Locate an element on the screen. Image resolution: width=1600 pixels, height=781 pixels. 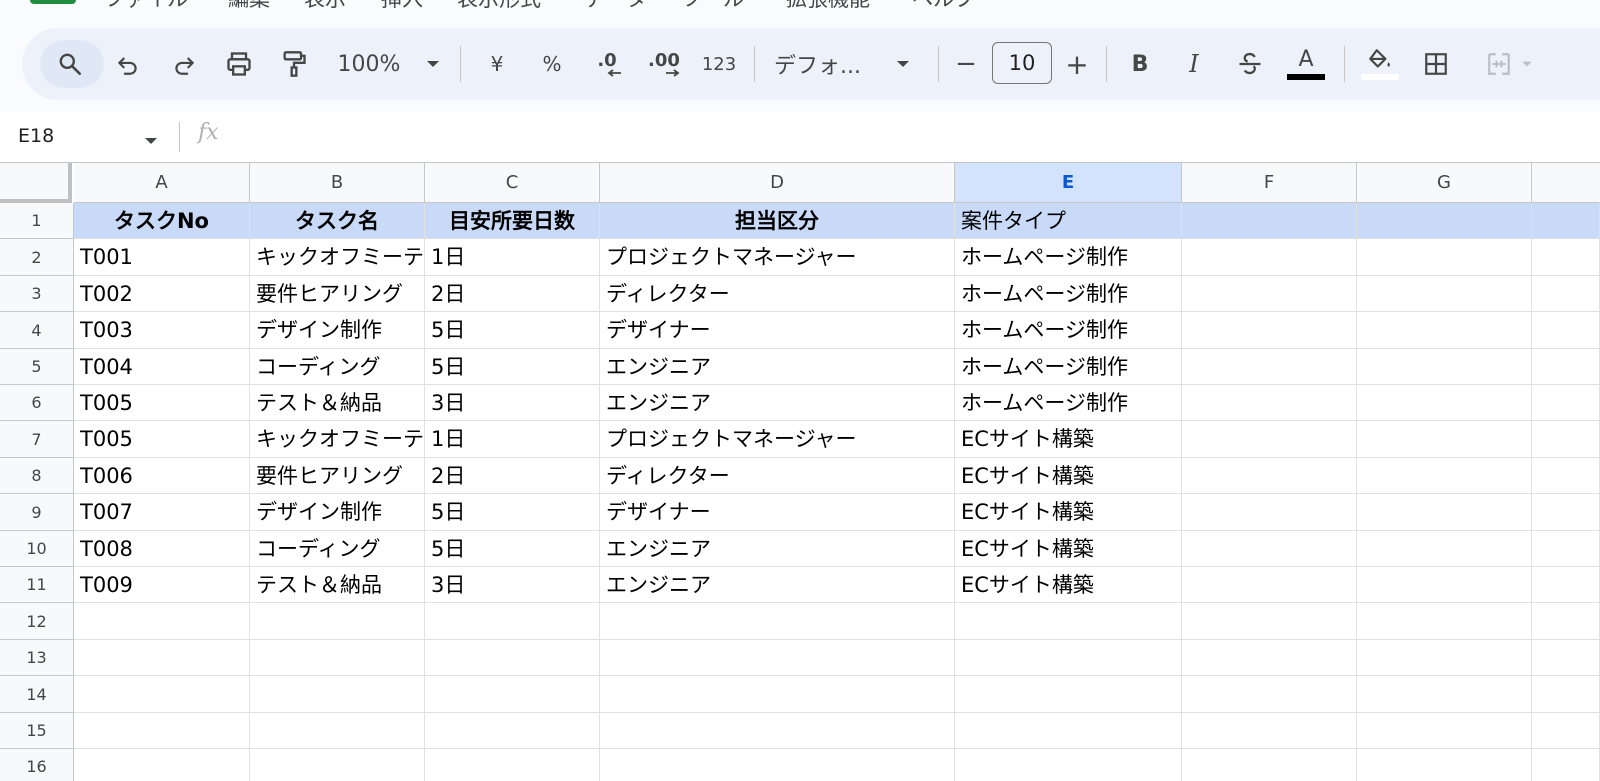
search-menus-button is located at coordinates (70, 64).